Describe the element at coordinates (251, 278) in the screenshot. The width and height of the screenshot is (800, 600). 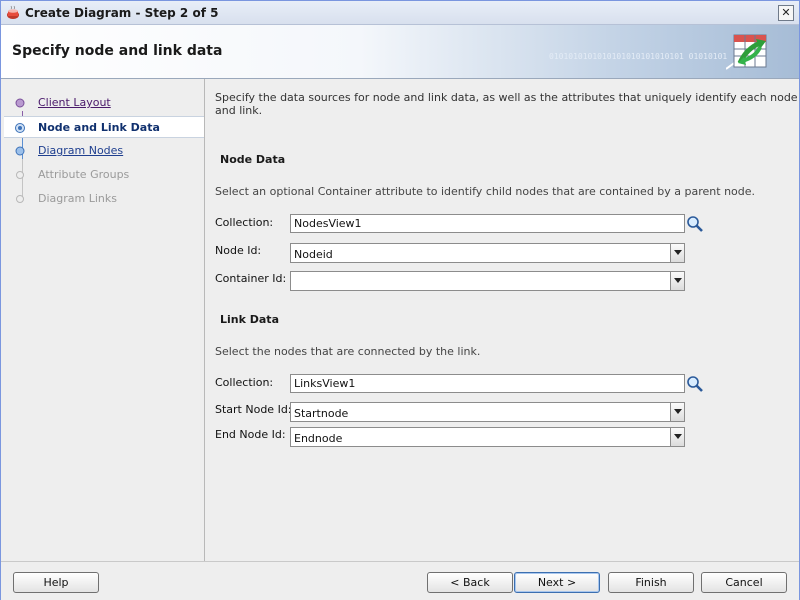
I see `container-id-label: Container Id:` at that location.